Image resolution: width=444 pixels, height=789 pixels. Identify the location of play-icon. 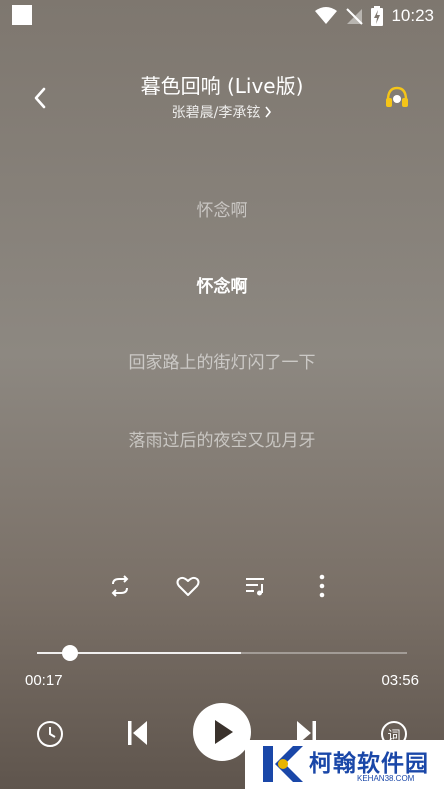
(224, 732).